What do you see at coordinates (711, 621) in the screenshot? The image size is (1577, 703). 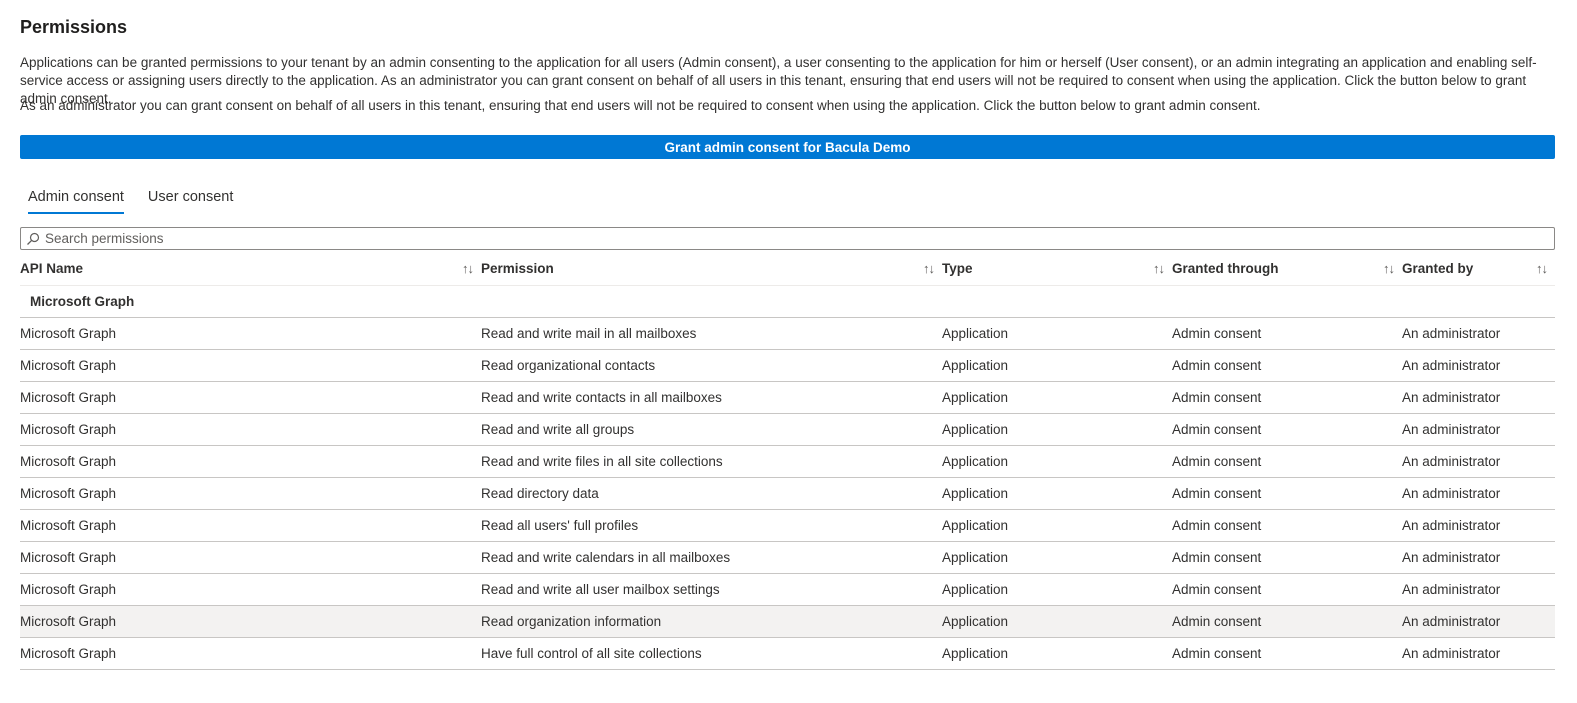 I see `cell-permission: Read organization information` at bounding box center [711, 621].